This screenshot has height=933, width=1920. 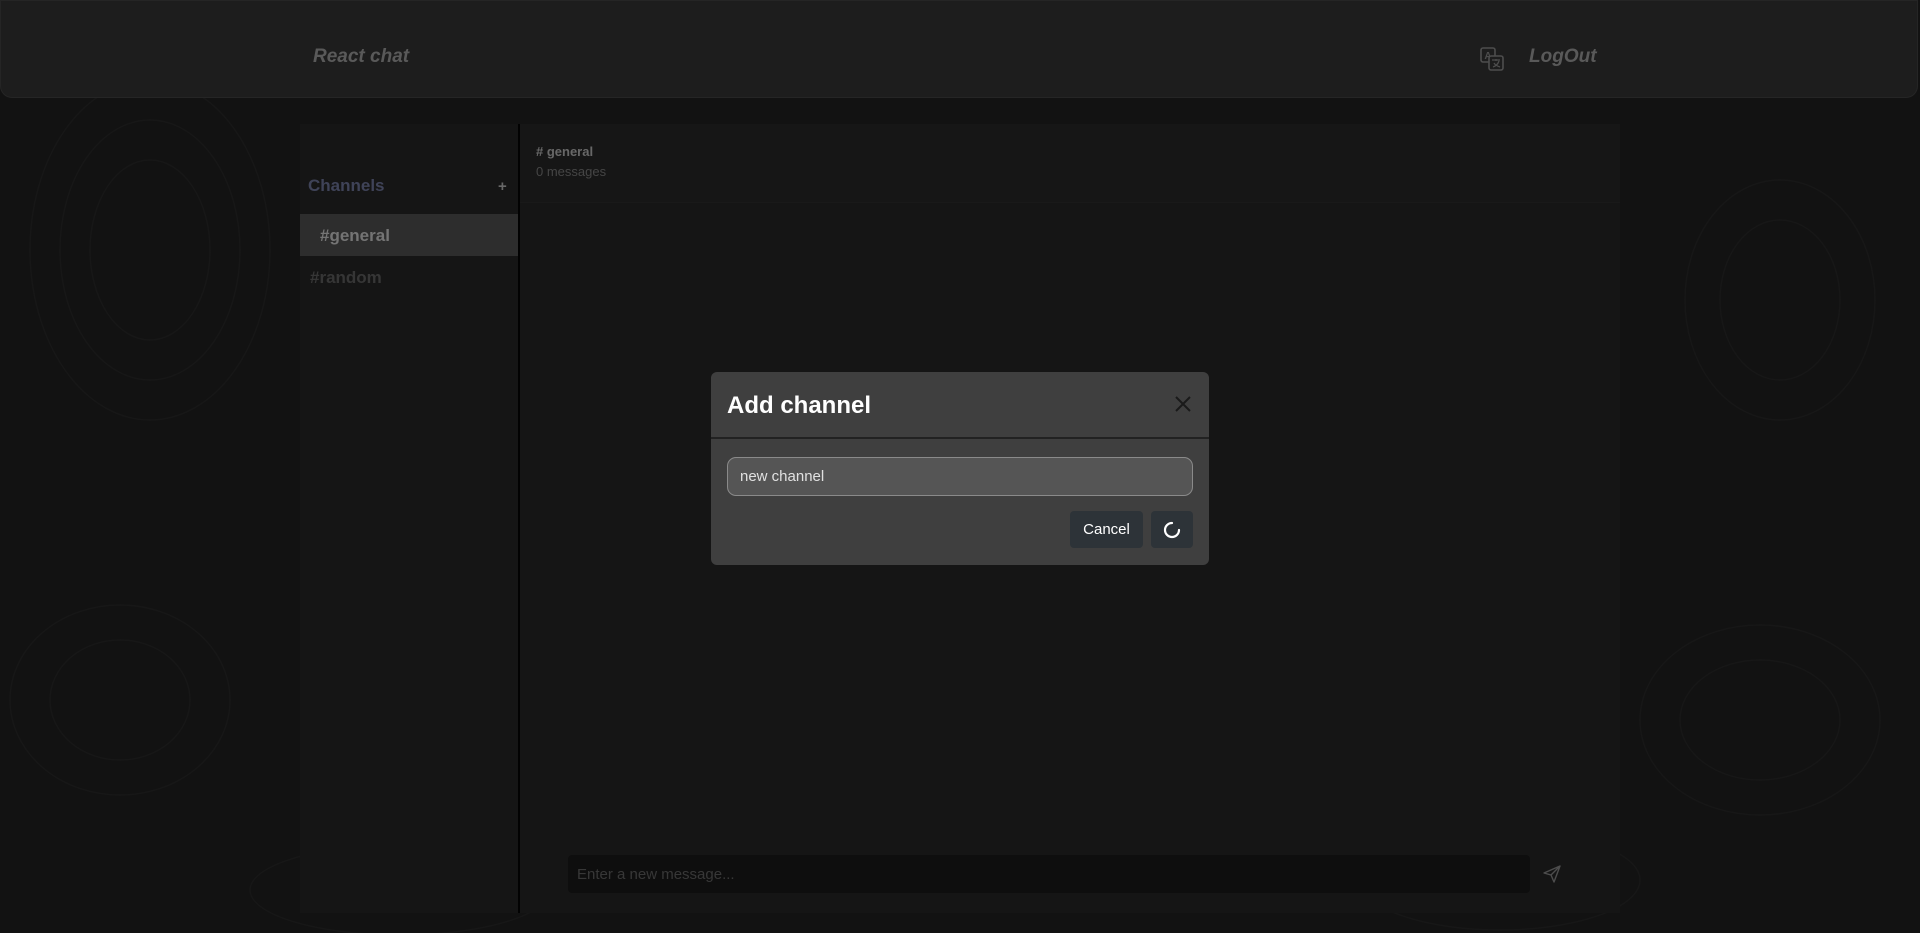 I want to click on close-icon, so click(x=1183, y=404).